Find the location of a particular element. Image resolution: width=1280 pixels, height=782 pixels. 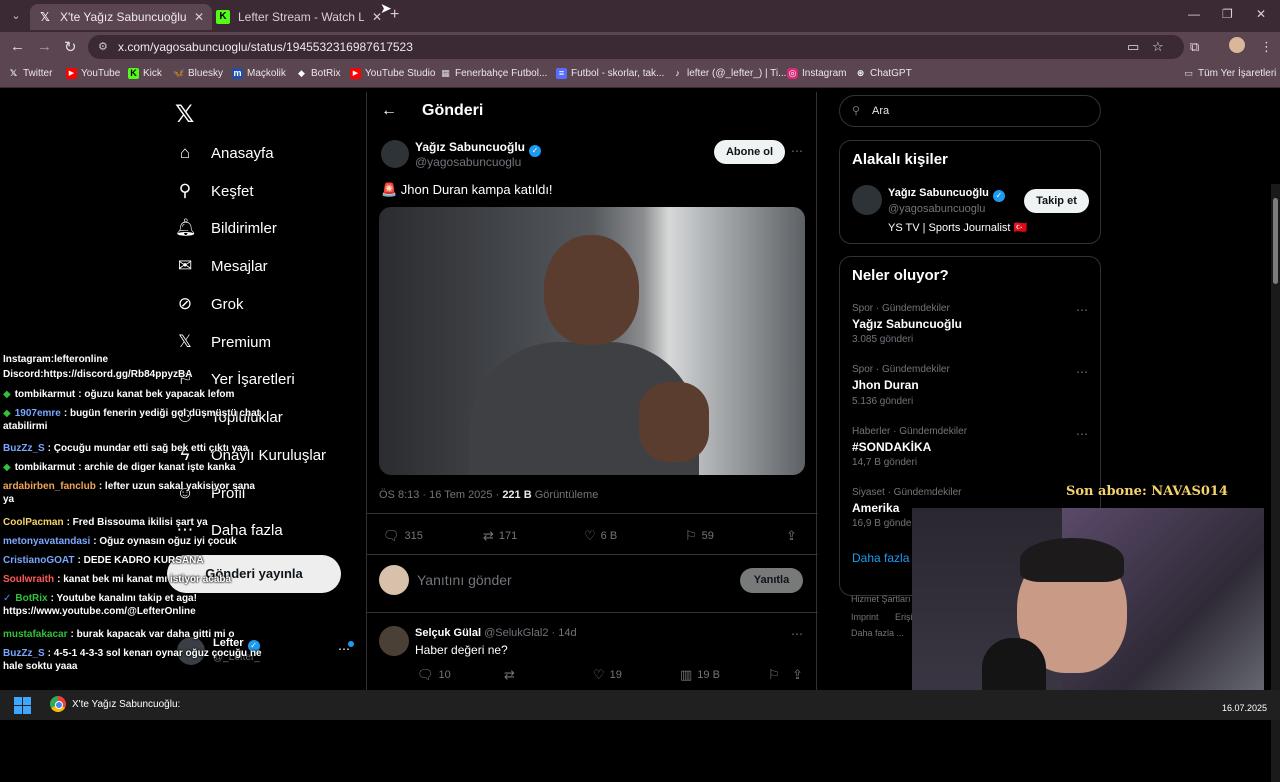

tweet-time: ÖS 8:13 · 16 Tem 2025 · is located at coordinates (440, 495).